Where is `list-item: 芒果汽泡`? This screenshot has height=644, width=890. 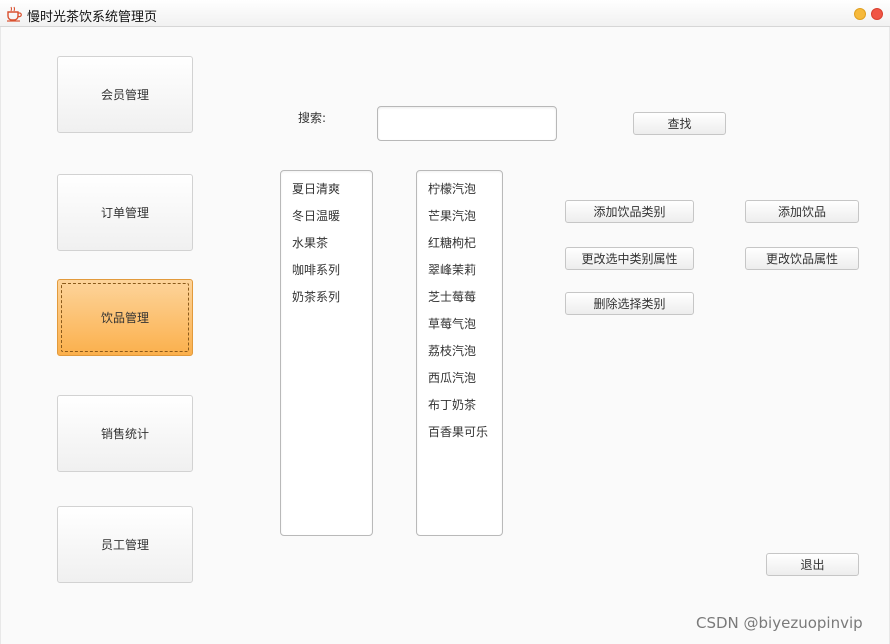
list-item: 芒果汽泡 is located at coordinates (452, 215).